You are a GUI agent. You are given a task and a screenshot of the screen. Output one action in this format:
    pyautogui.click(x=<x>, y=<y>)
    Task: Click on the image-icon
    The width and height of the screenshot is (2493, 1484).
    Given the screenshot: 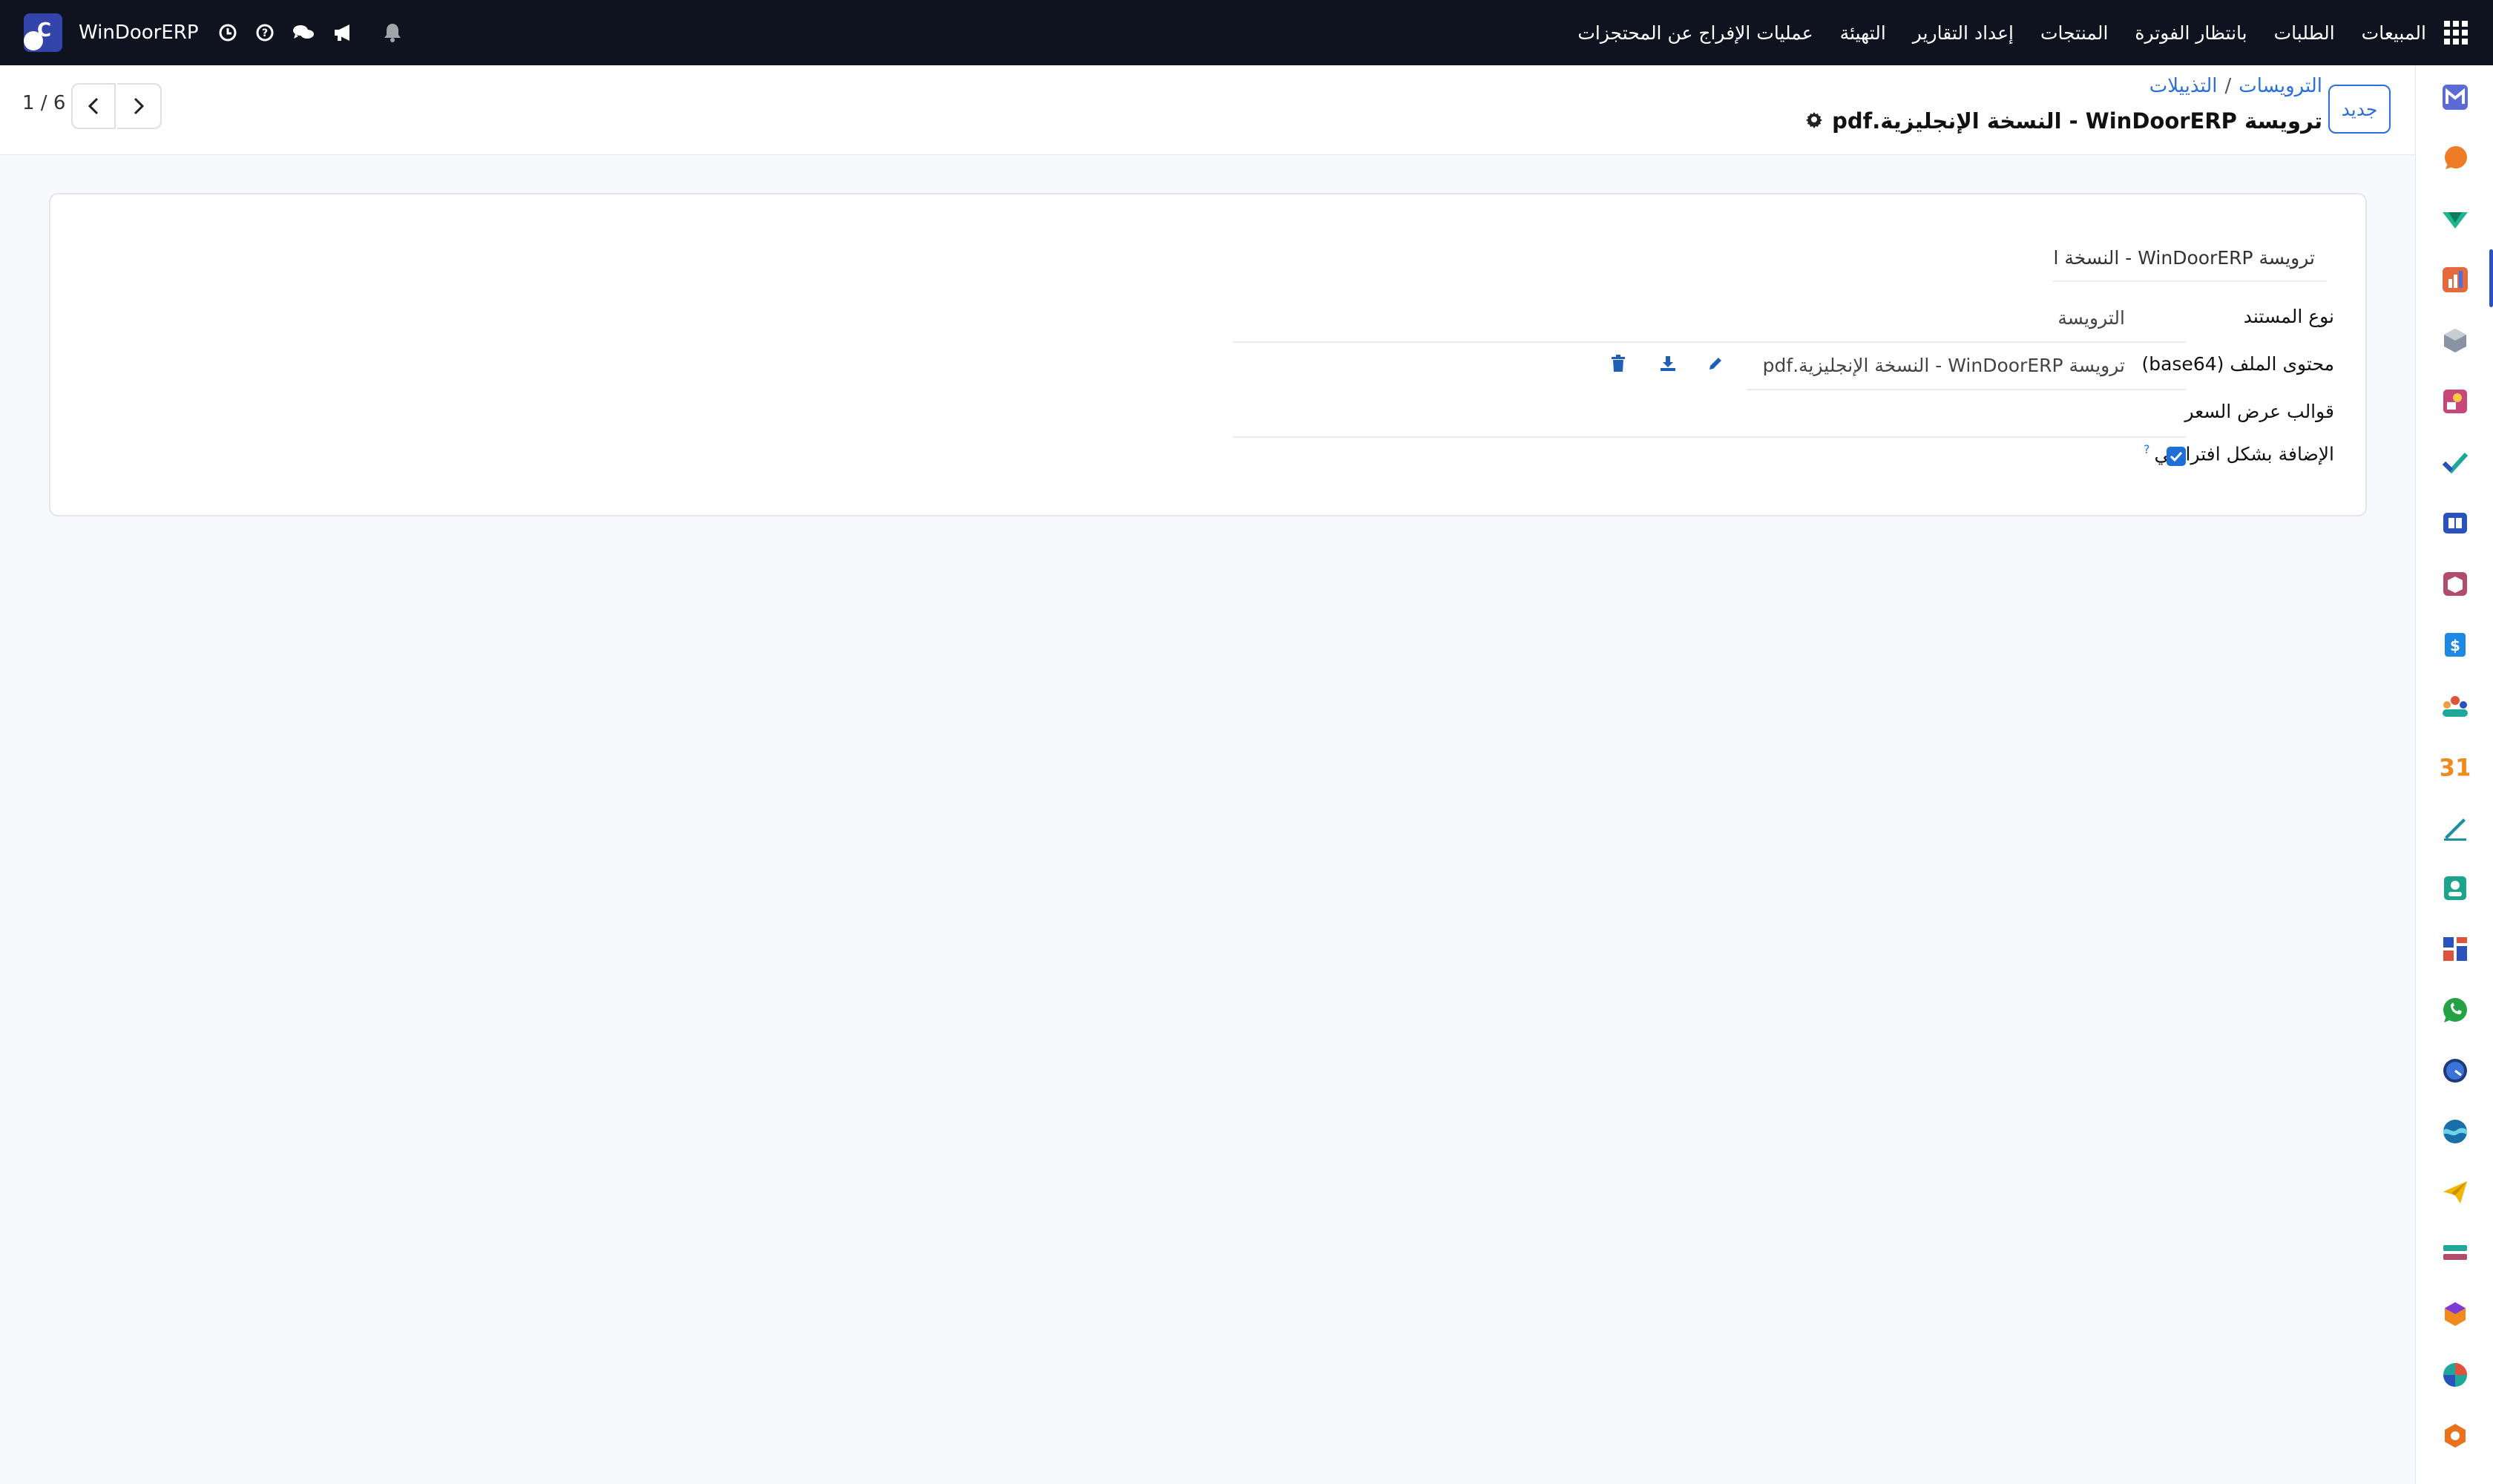 What is the action you would take?
    pyautogui.click(x=2455, y=401)
    